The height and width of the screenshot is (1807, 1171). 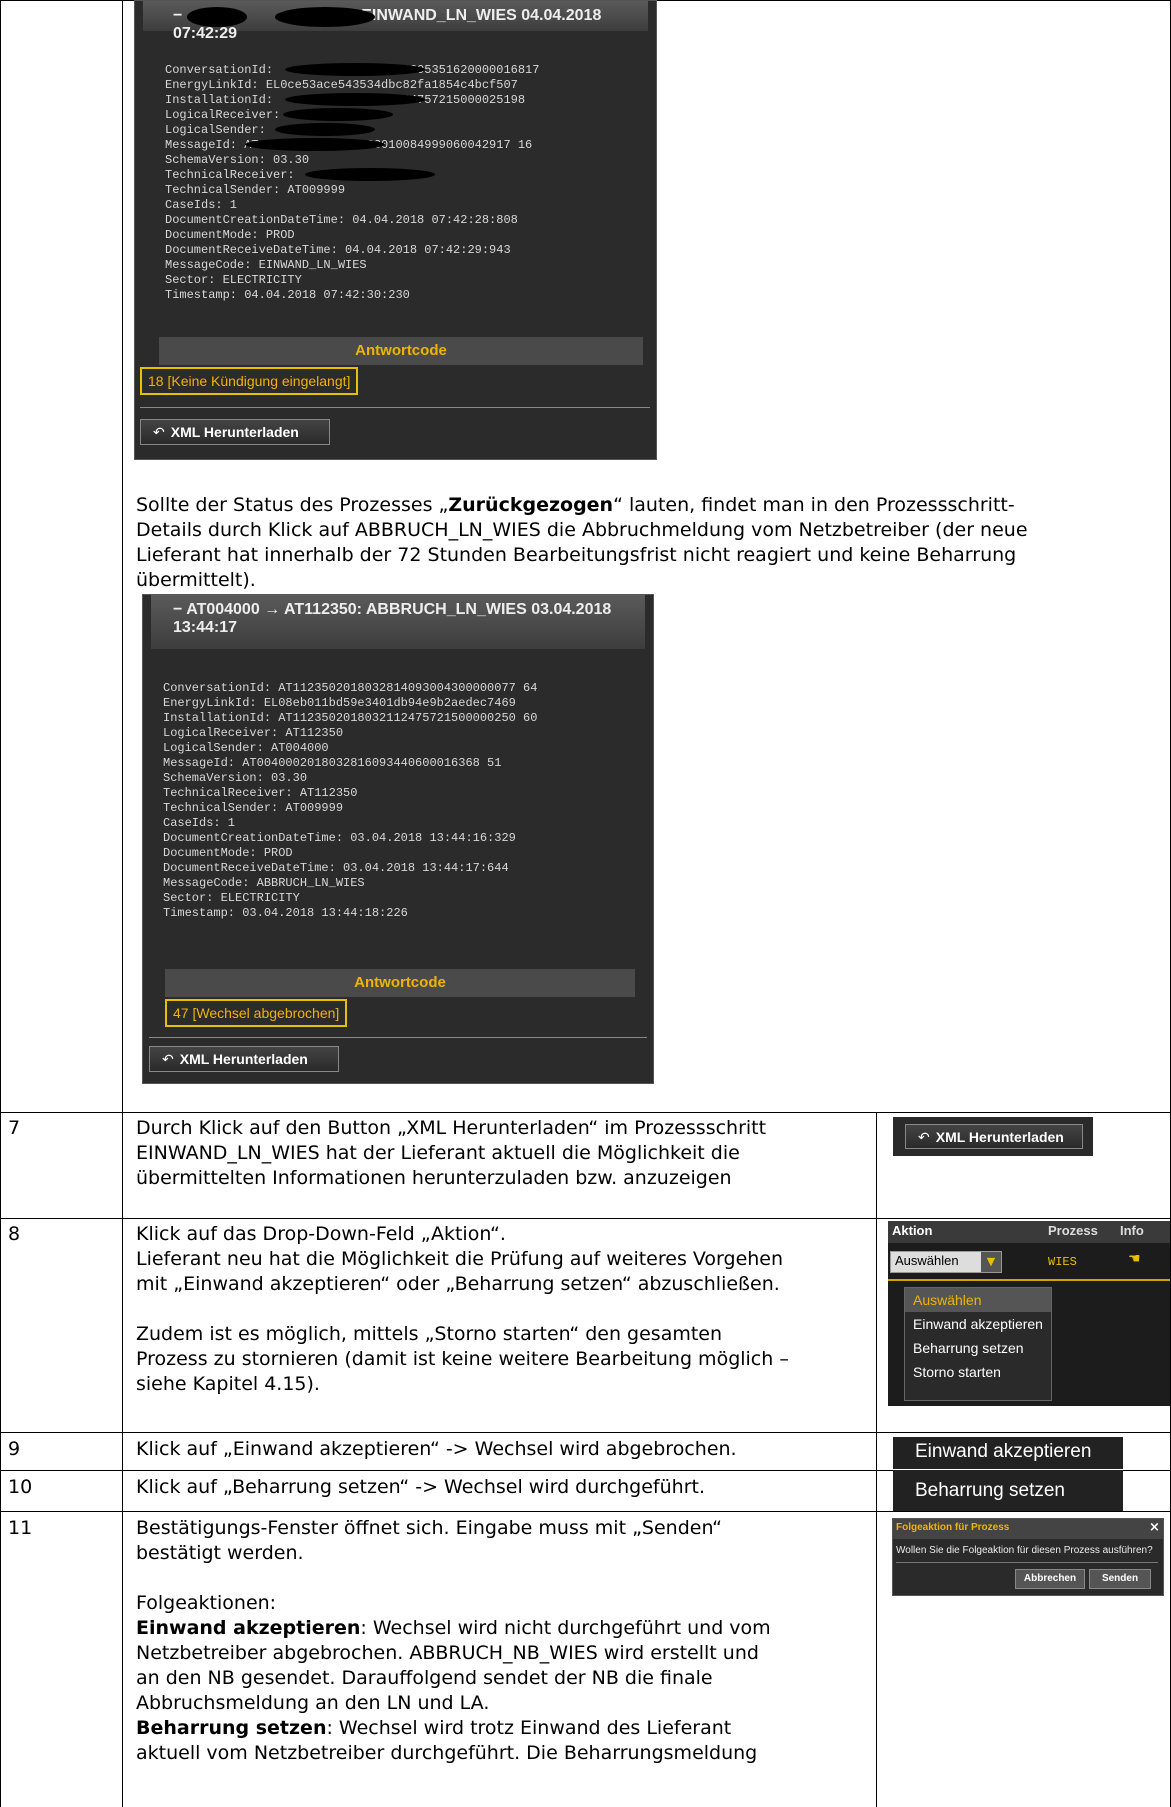 What do you see at coordinates (20, 1528) in the screenshot?
I see `row-number: 11` at bounding box center [20, 1528].